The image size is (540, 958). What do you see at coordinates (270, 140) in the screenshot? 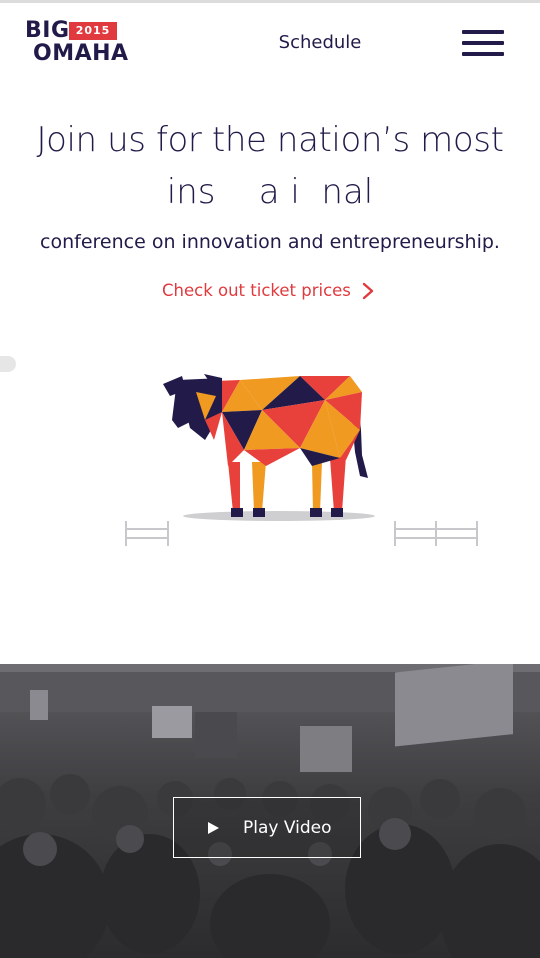
I see `hero-headline: Join us for the nation’s most` at bounding box center [270, 140].